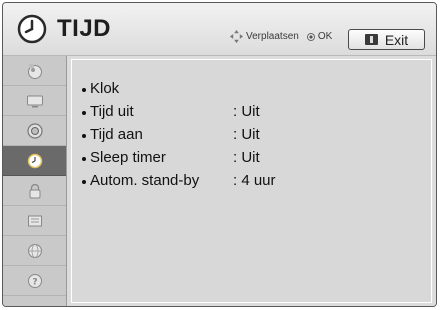 The image size is (441, 310). I want to click on menu-item-label: Tijd aan, so click(116, 134).